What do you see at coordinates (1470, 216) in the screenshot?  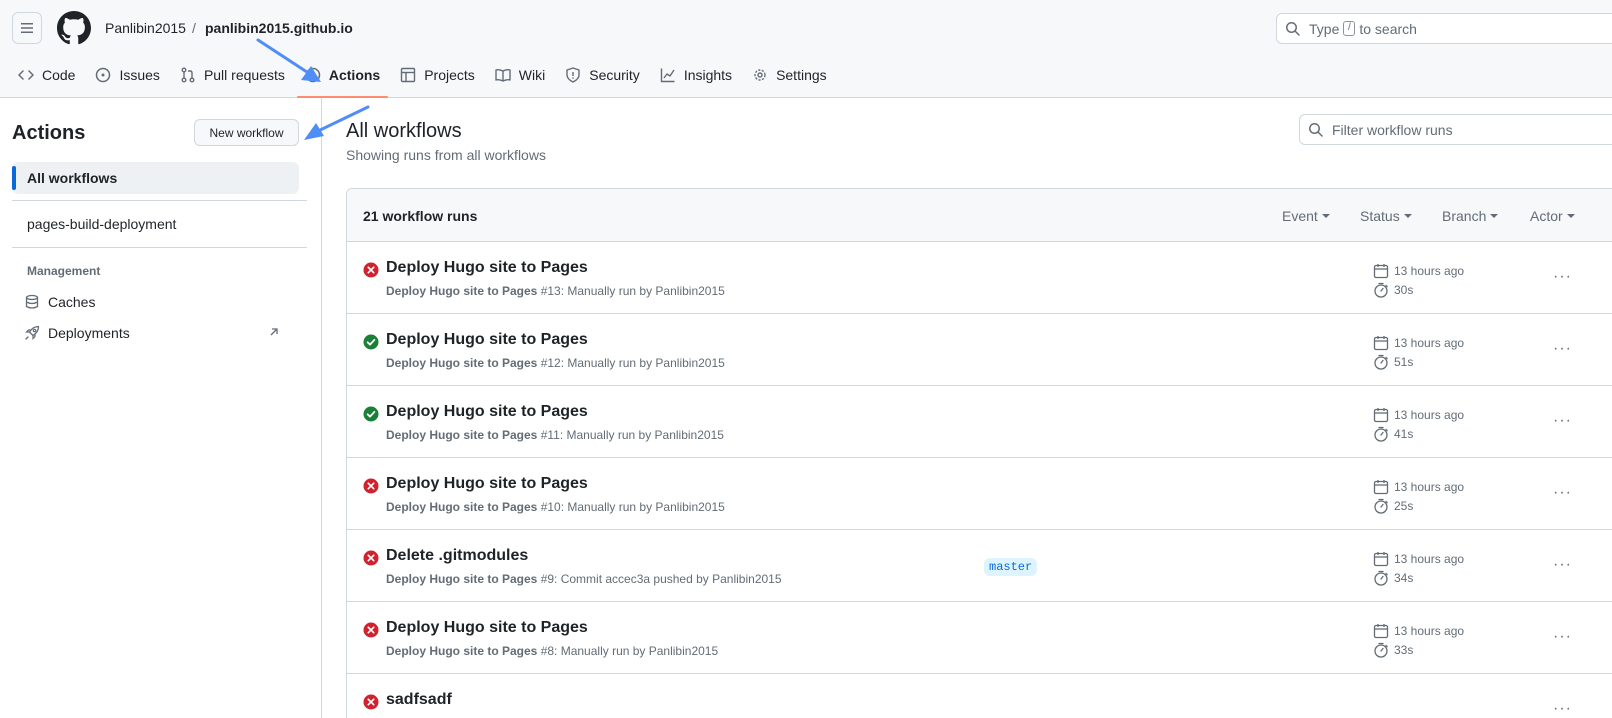 I see `branch-filter-button: Branch` at bounding box center [1470, 216].